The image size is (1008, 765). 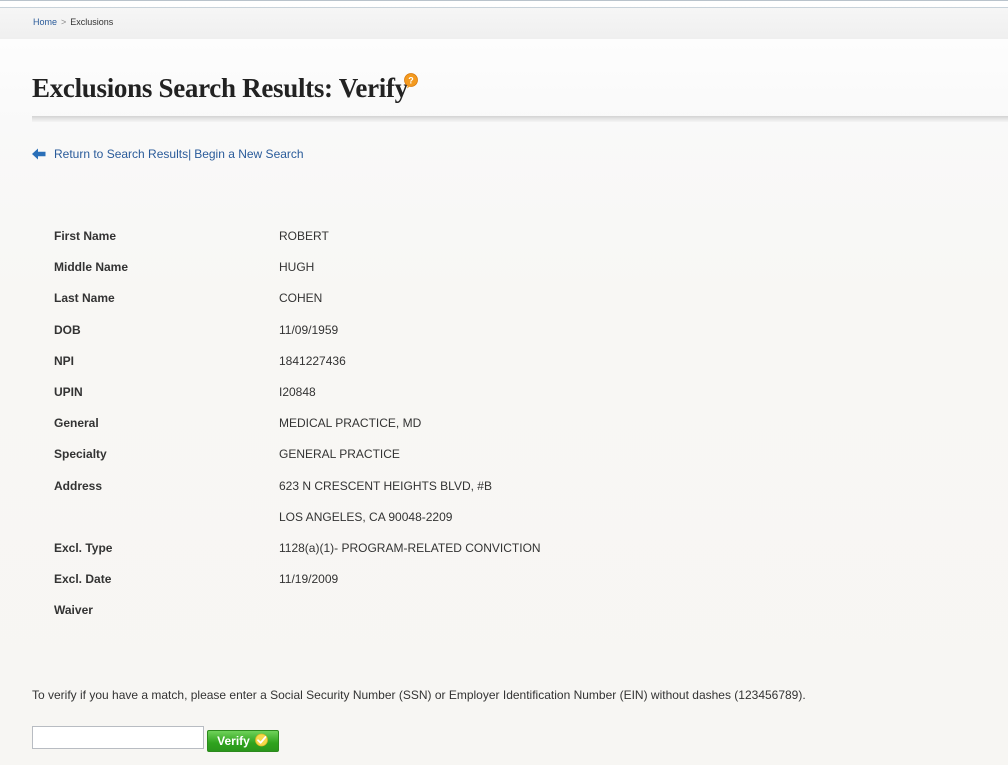 I want to click on detail-value: COHEN, so click(x=301, y=298).